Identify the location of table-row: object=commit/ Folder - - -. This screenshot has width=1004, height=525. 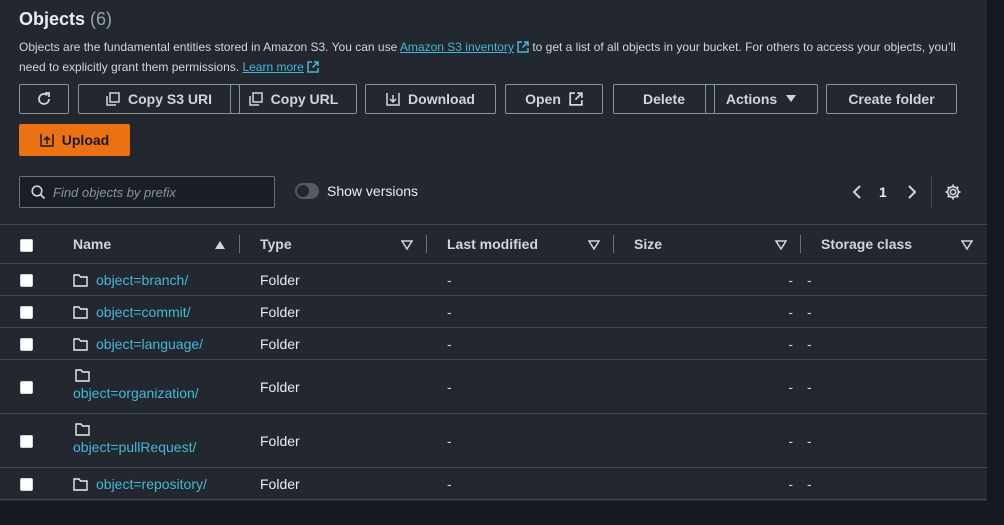
(493, 311).